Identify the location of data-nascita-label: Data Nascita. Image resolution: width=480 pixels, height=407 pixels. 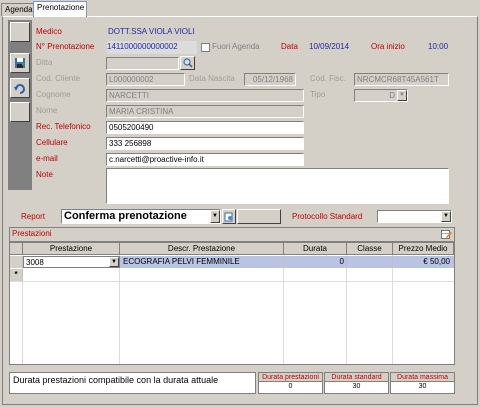
(212, 78).